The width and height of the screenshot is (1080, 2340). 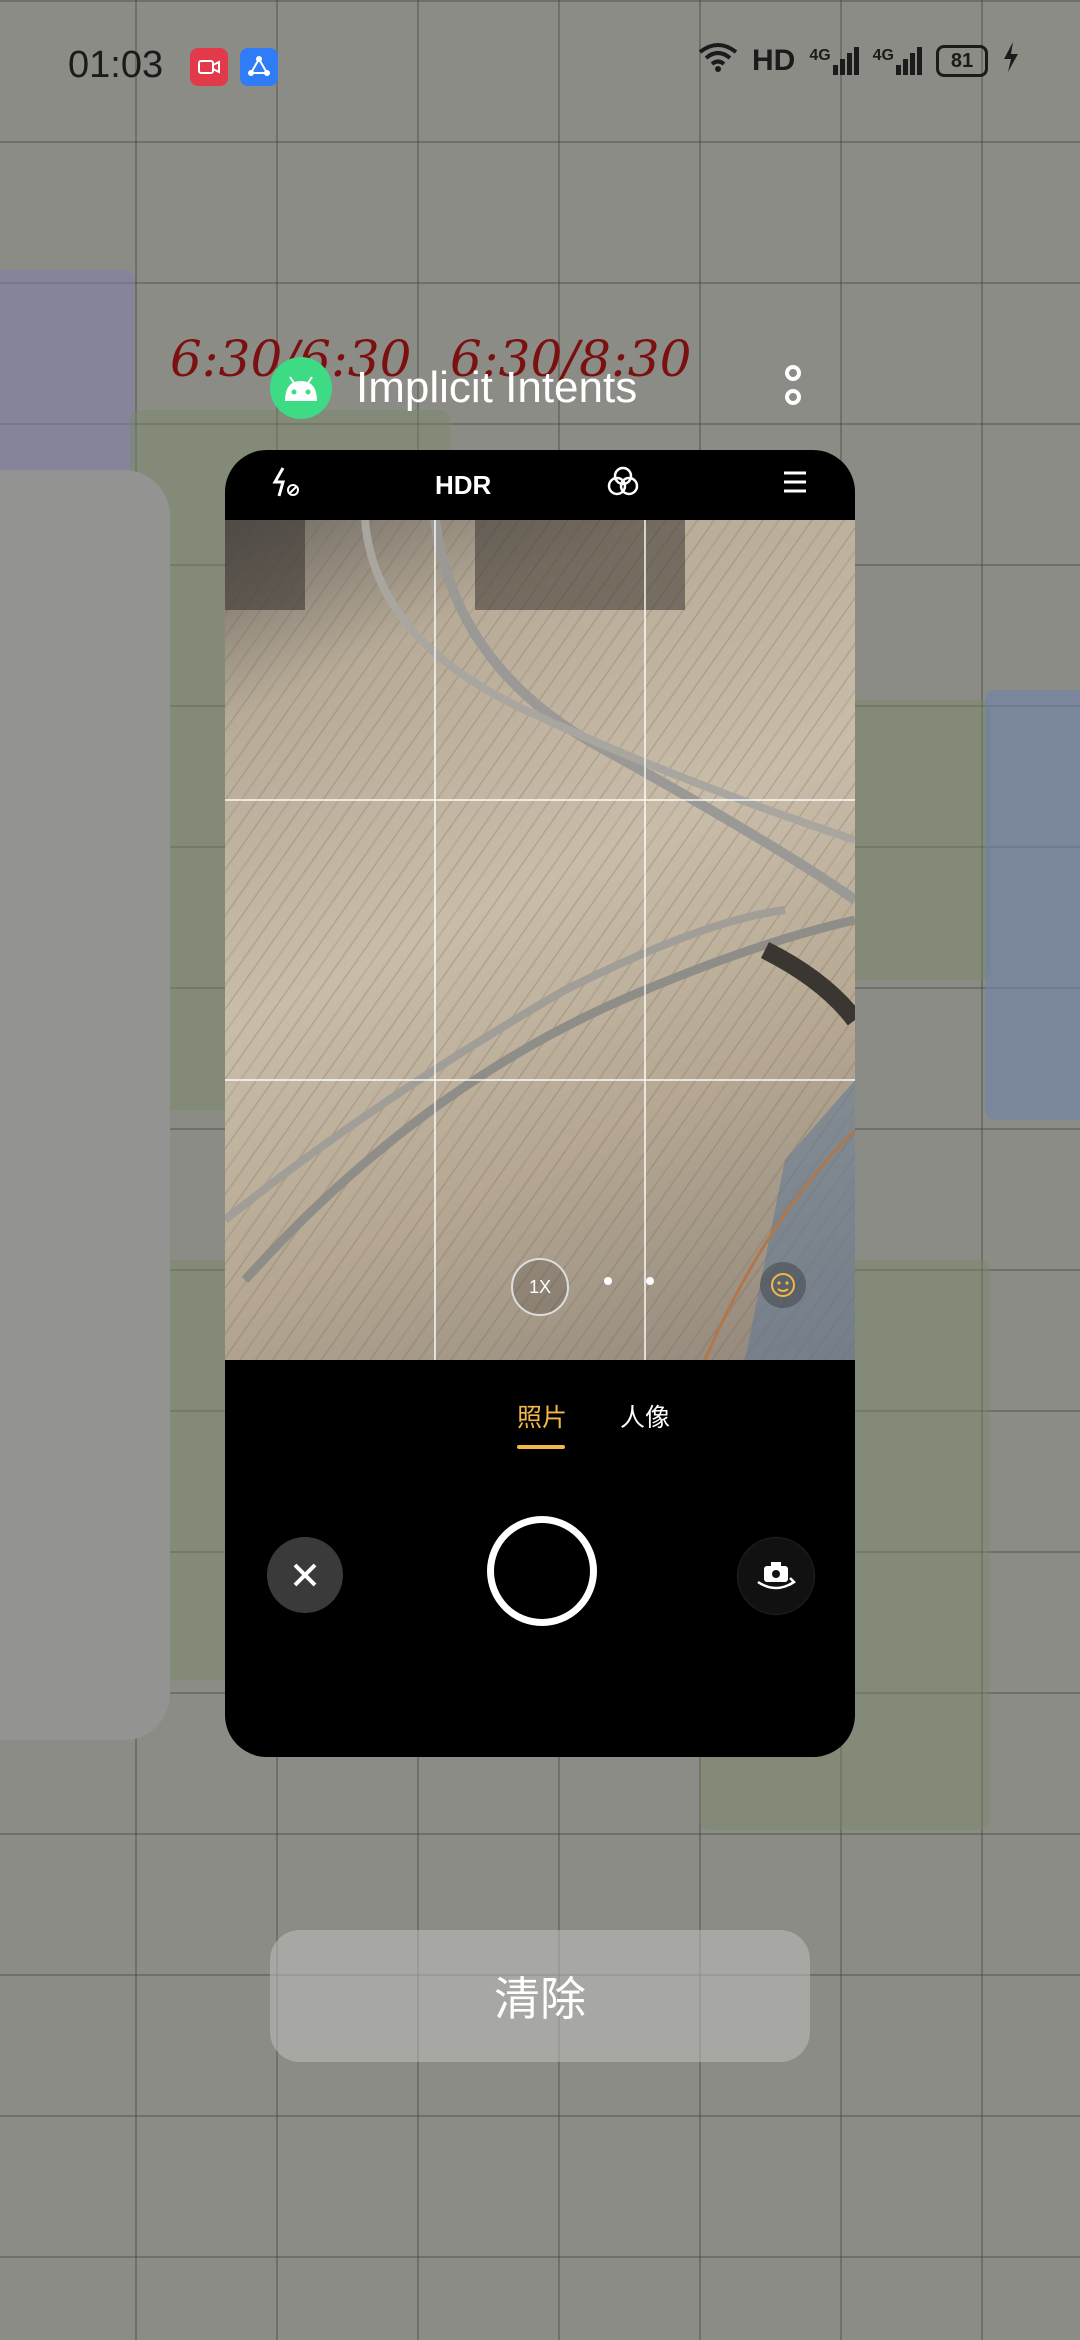 What do you see at coordinates (497, 387) in the screenshot?
I see `recent-app-title: Implicit Intents` at bounding box center [497, 387].